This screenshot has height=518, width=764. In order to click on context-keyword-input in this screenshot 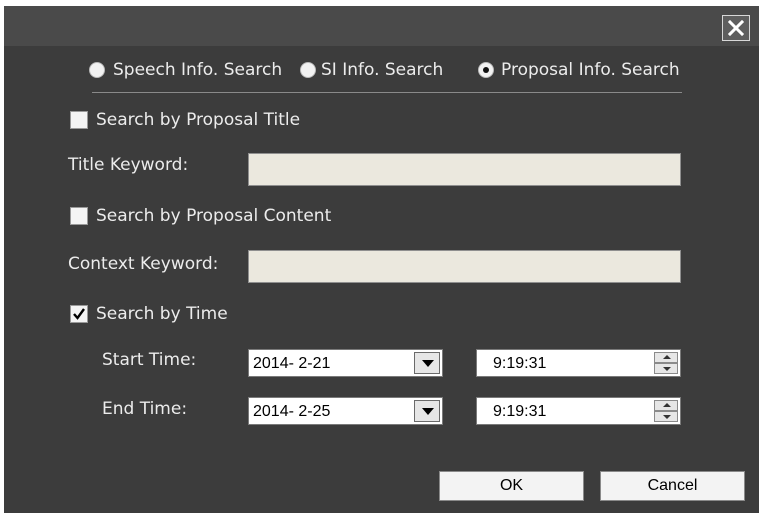, I will do `click(464, 266)`.